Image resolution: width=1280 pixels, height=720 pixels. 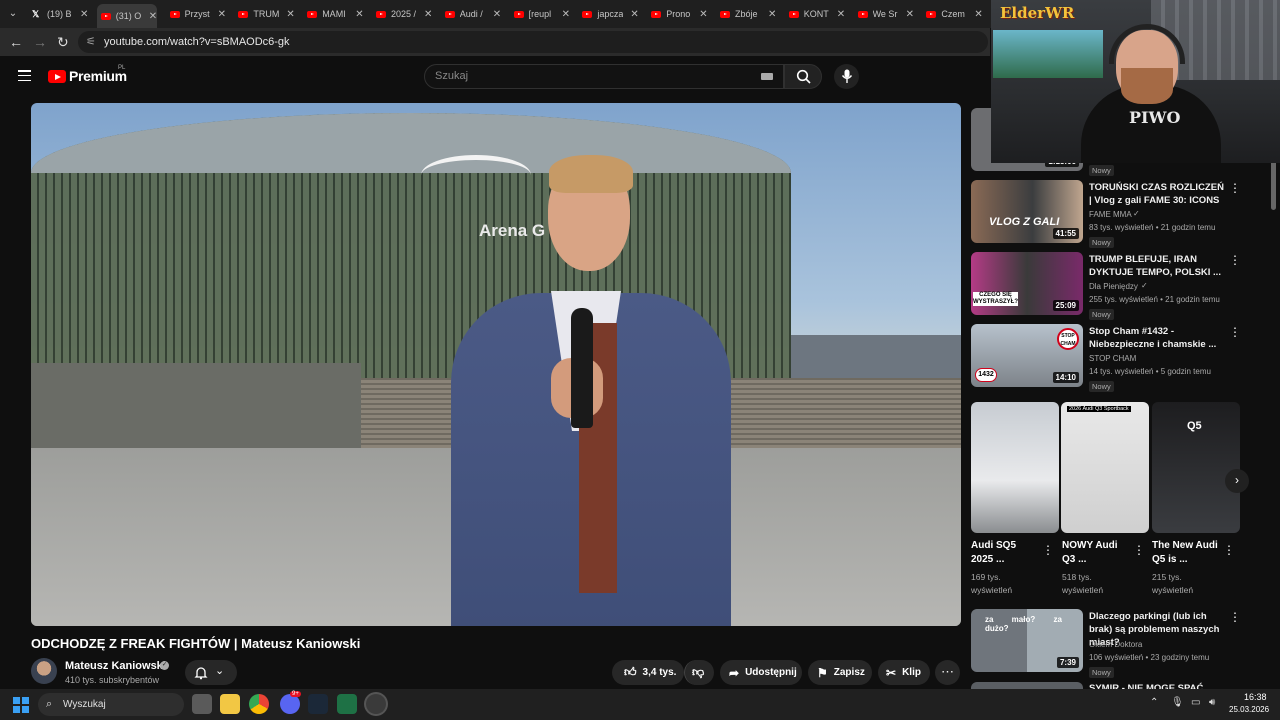 What do you see at coordinates (1027, 640) in the screenshot?
I see `recommended-thumbnail: za mało? za dużo? 7:39` at bounding box center [1027, 640].